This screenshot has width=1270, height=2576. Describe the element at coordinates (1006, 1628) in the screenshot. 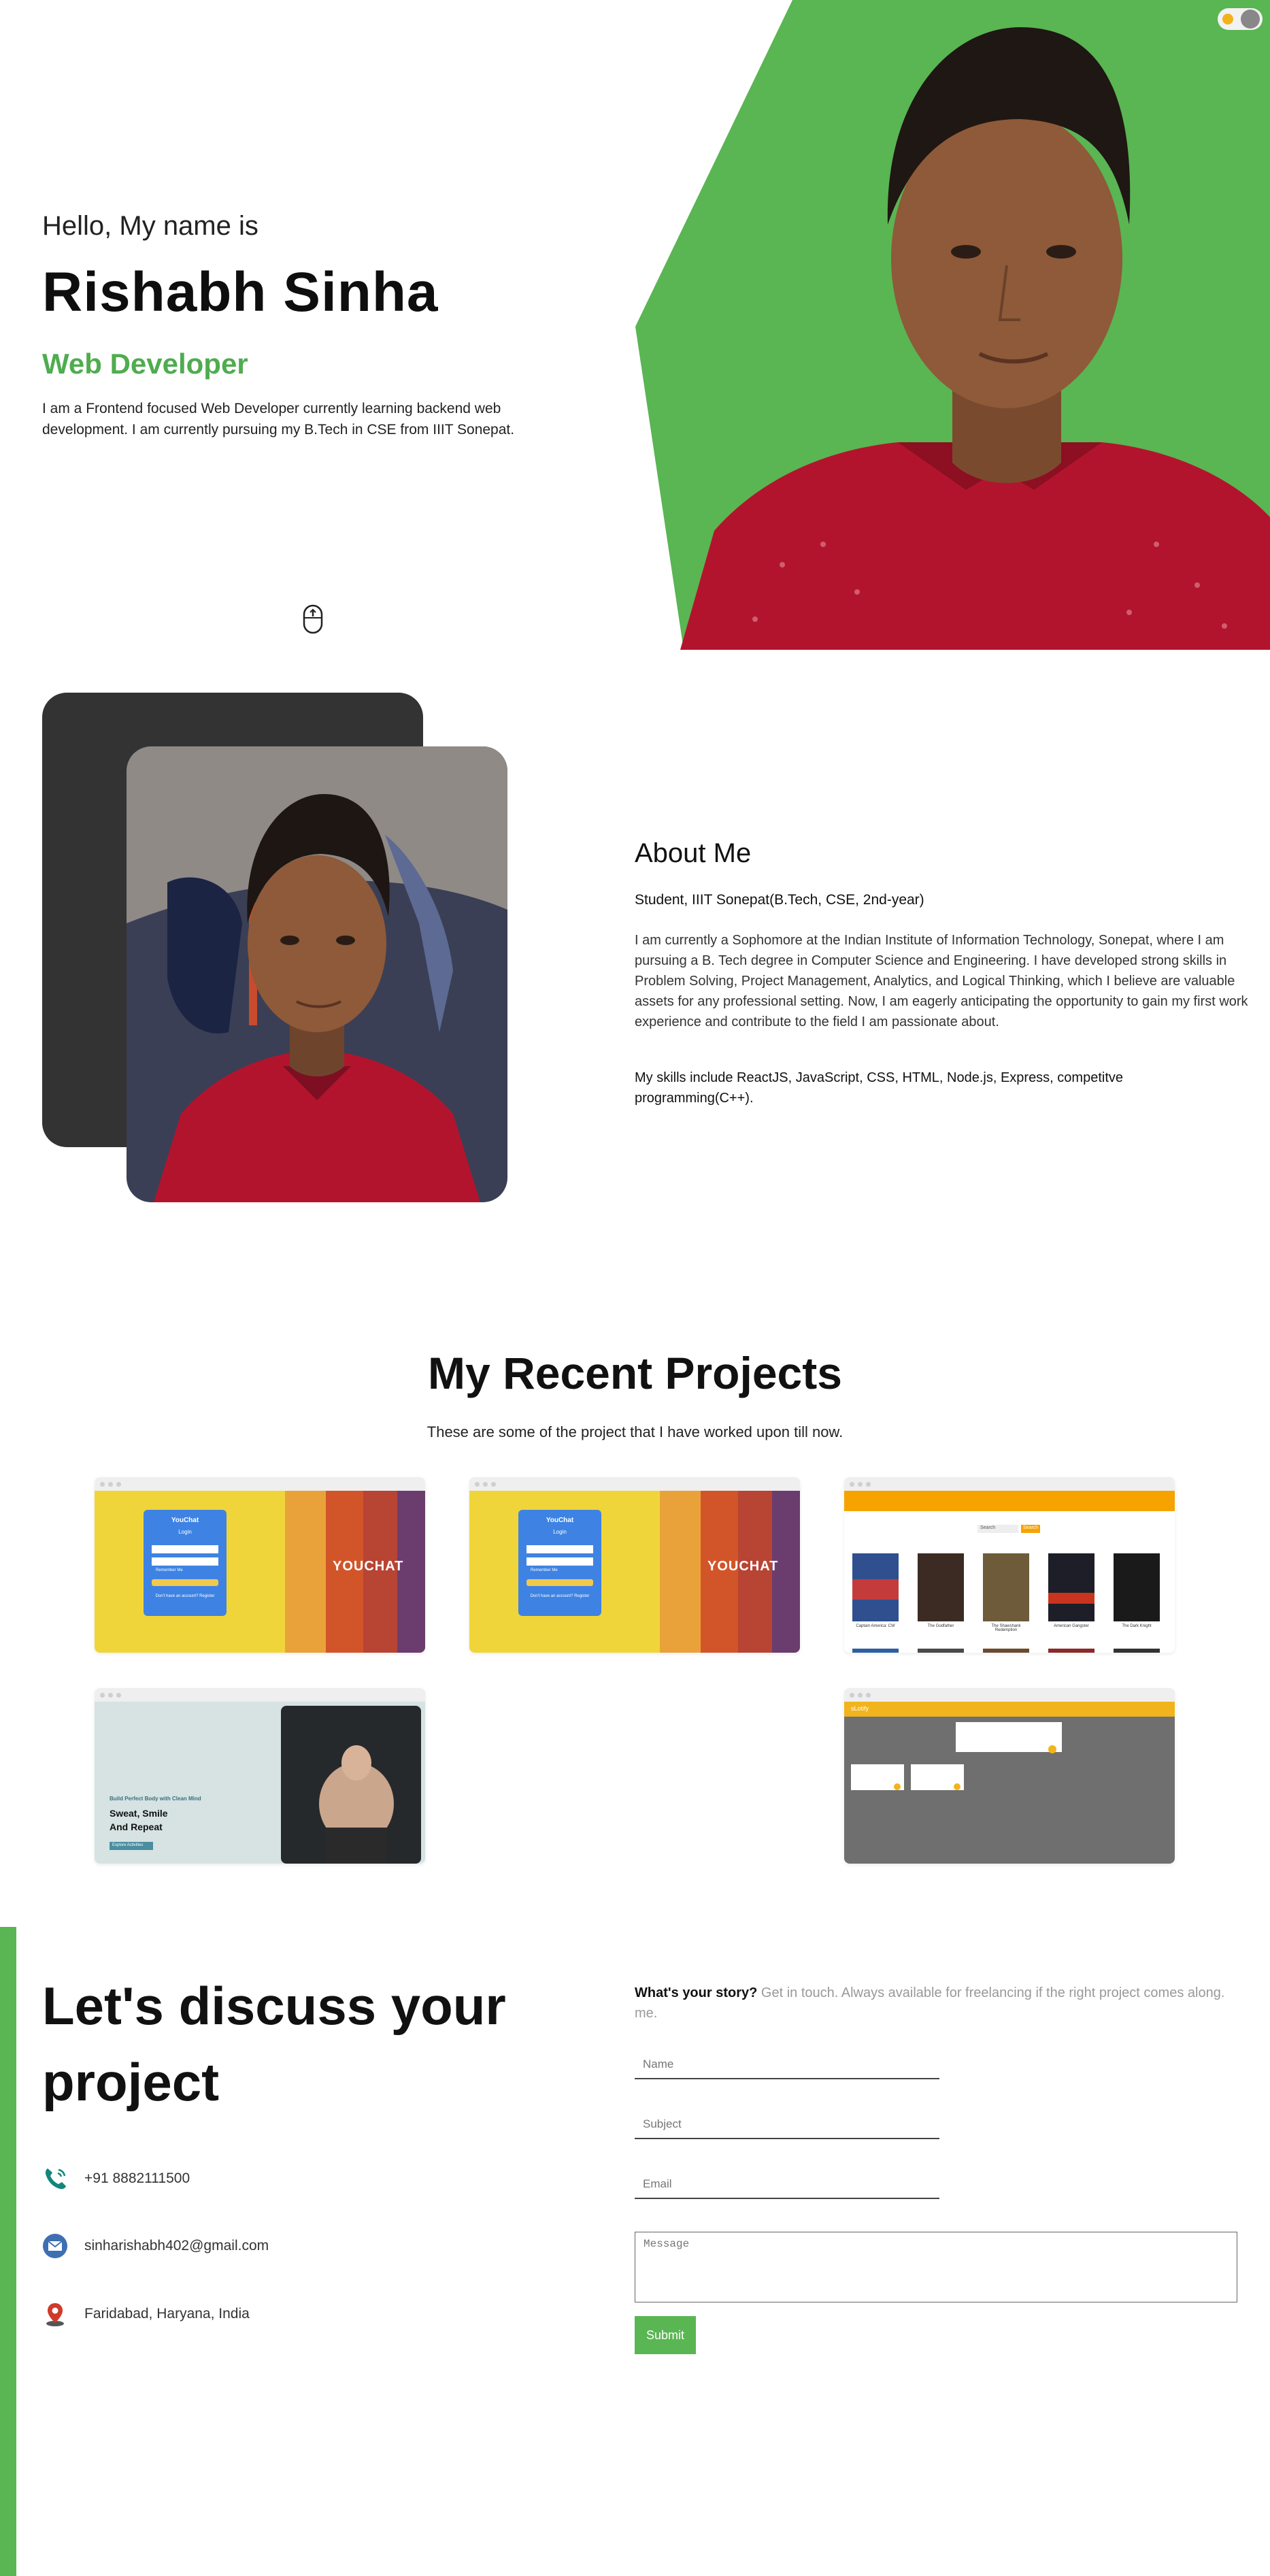

I see `movie-title: The Shawshank Redemption` at that location.